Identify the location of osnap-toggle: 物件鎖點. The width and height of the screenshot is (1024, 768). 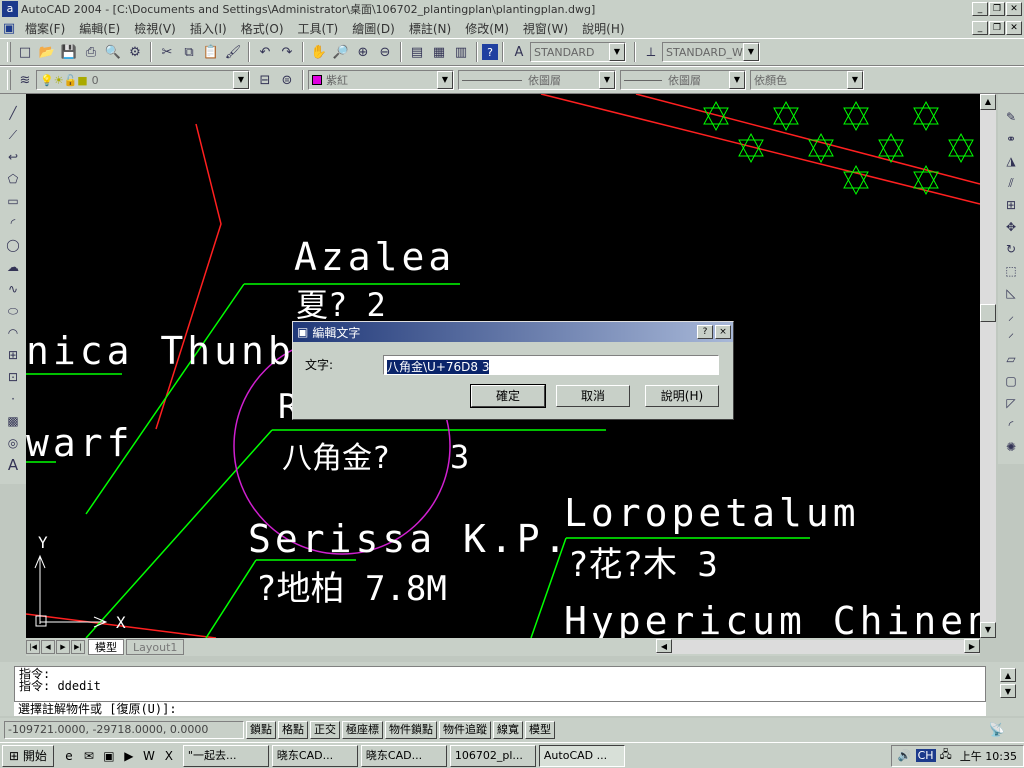
(411, 730).